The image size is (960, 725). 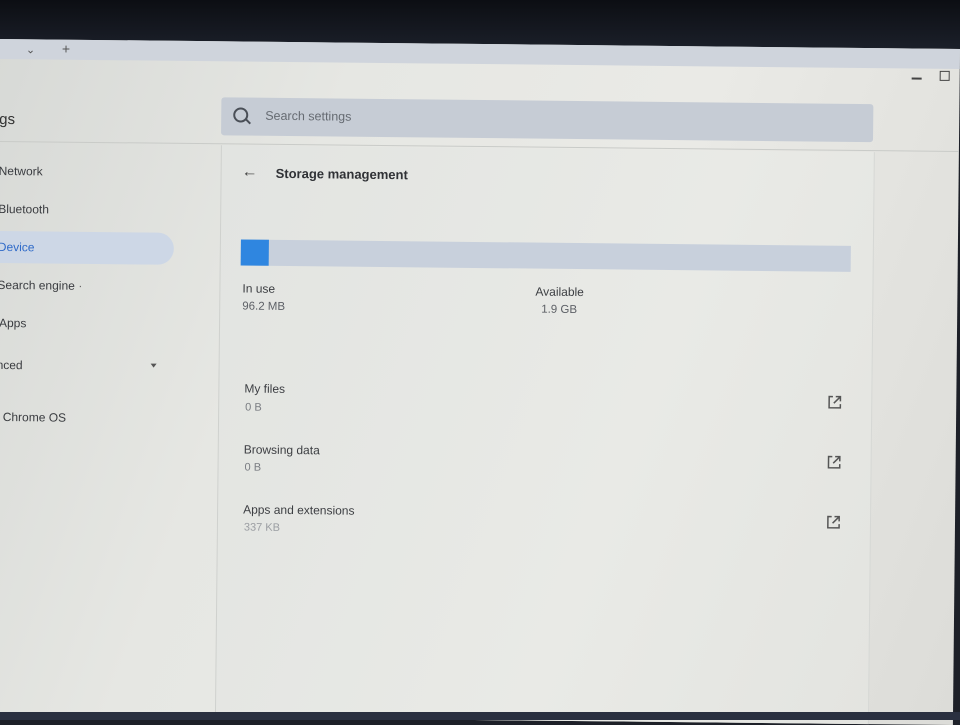 I want to click on sidebar-item-label: Device, so click(x=17, y=247).